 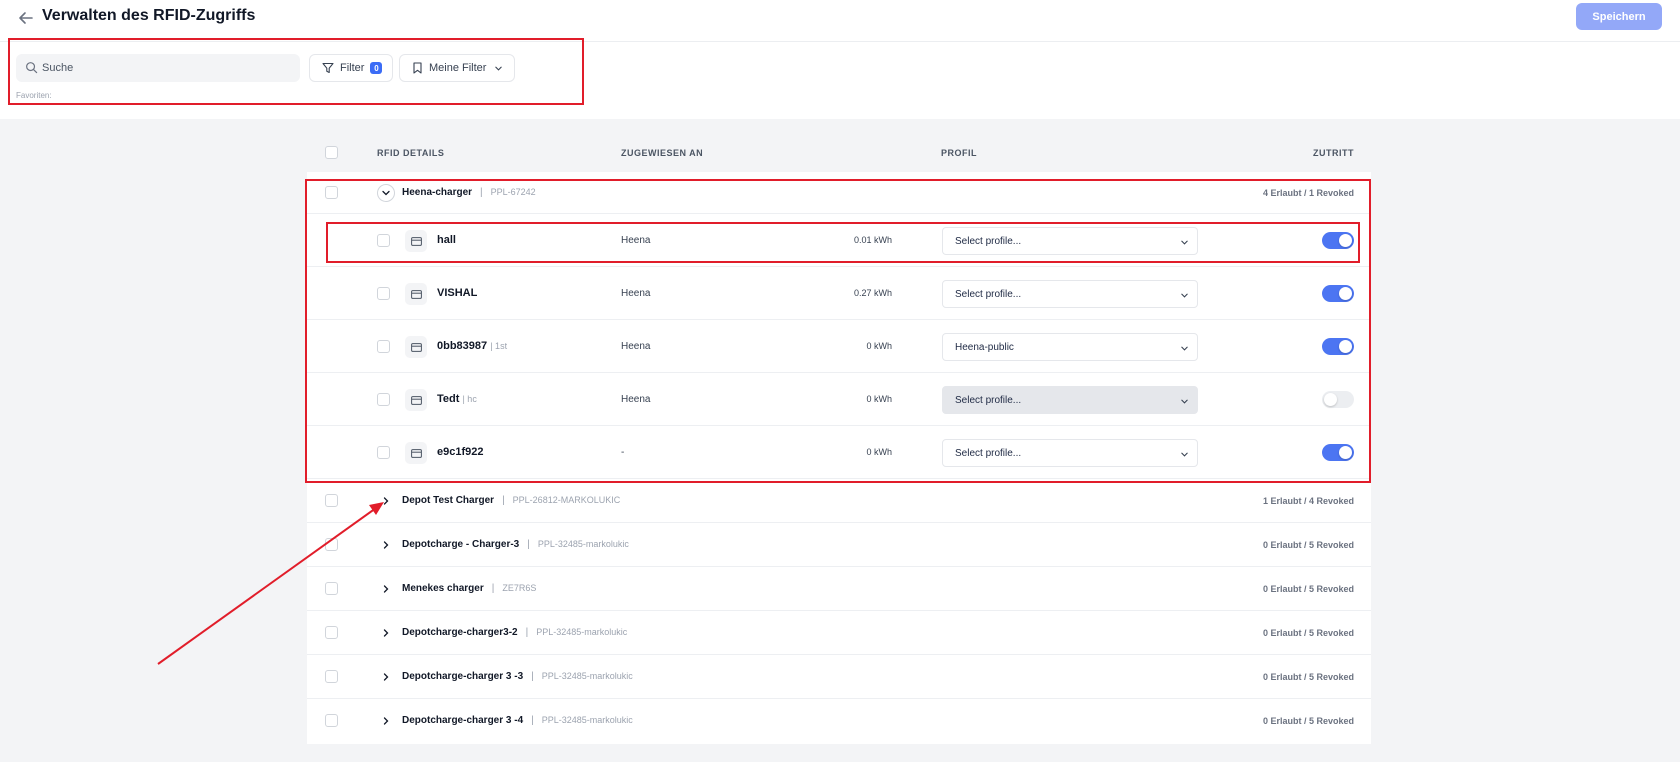 I want to click on card-name: hall, so click(x=446, y=240).